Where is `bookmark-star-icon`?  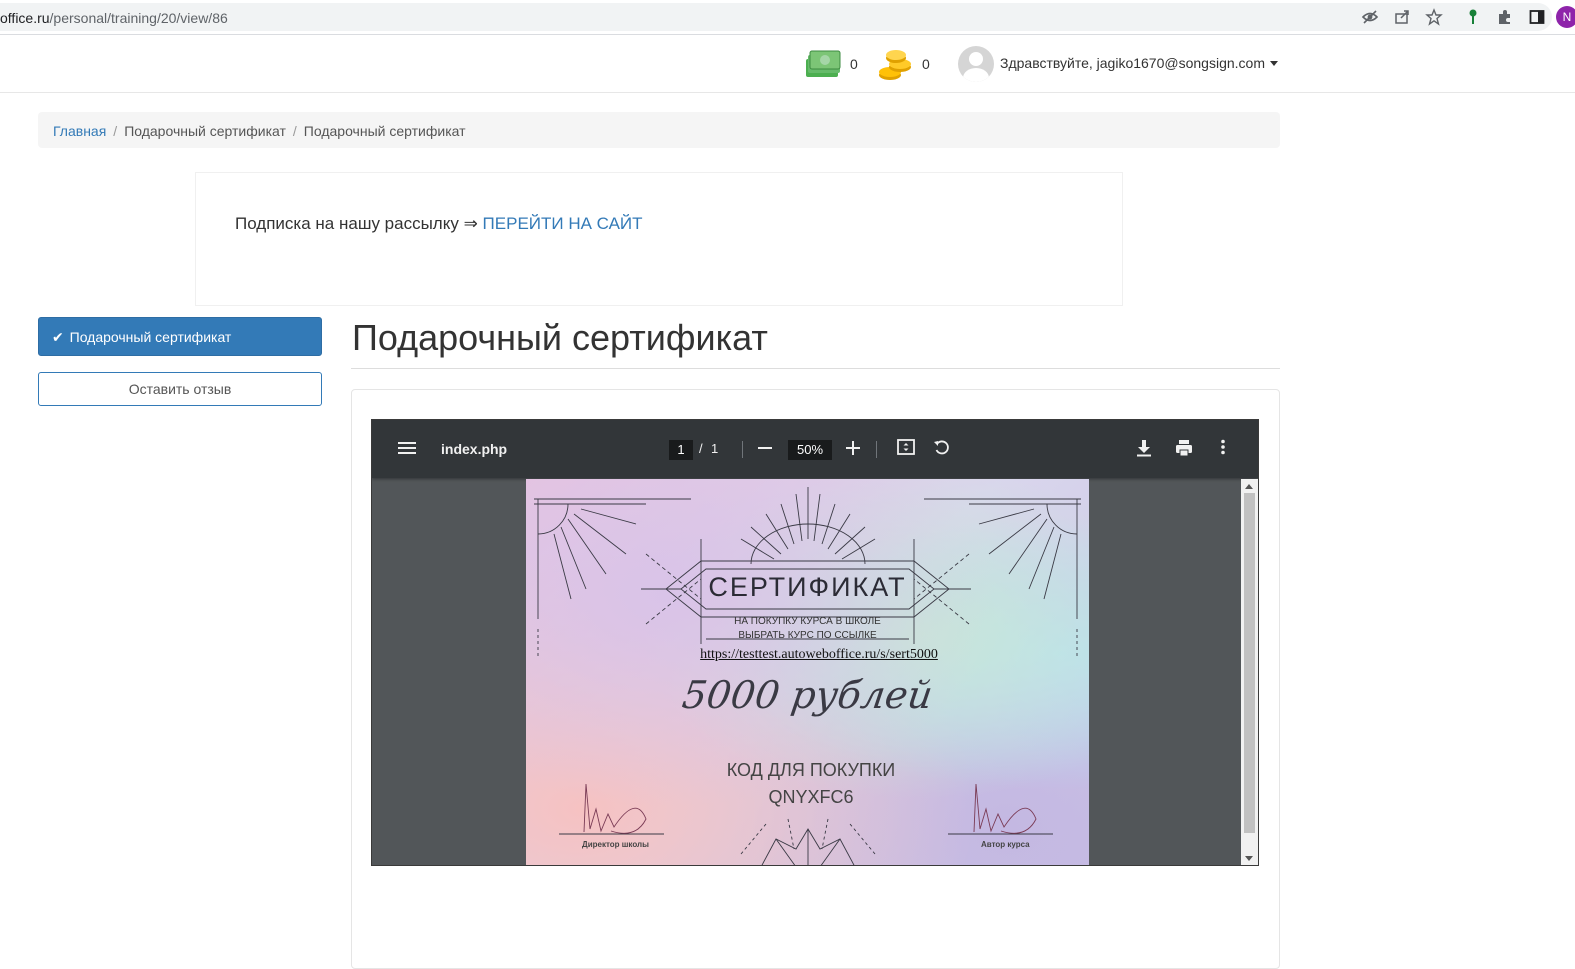
bookmark-star-icon is located at coordinates (1434, 17).